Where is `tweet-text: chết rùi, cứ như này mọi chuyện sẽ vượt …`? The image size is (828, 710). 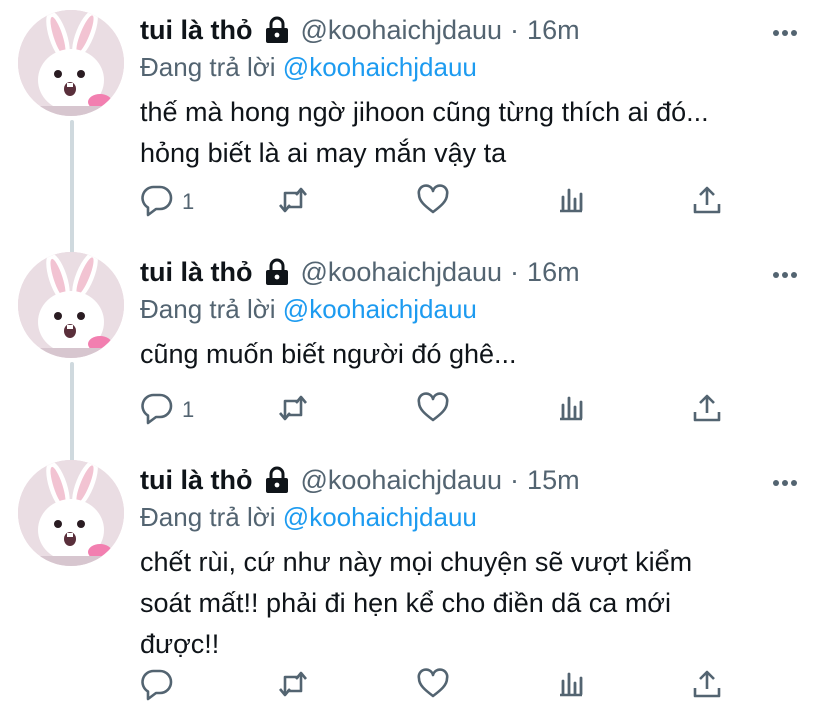
tweet-text: chết rùi, cứ như này mọi chuyện sẽ vượt … is located at coordinates (460, 603).